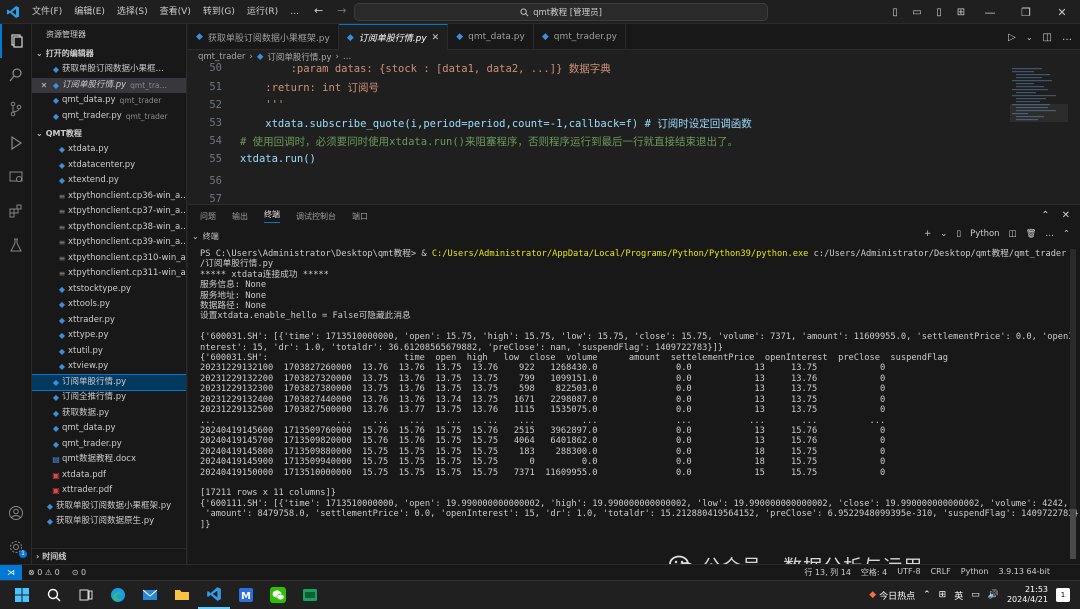 Image resolution: width=1080 pixels, height=609 pixels. Describe the element at coordinates (874, 572) in the screenshot. I see `indentation: 空格: 4` at that location.